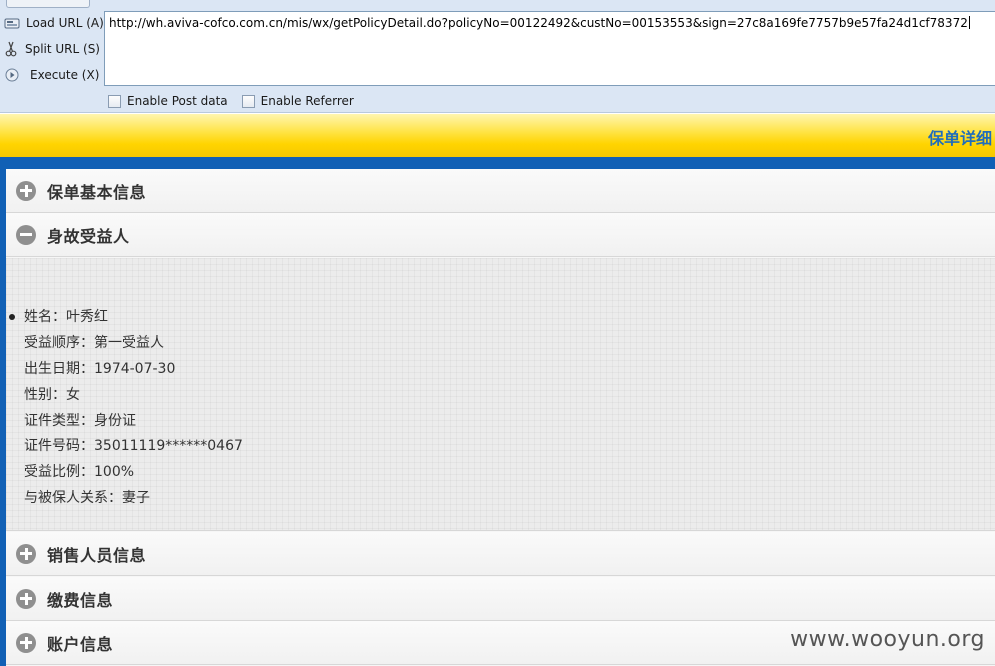  I want to click on text-caret, so click(969, 22).